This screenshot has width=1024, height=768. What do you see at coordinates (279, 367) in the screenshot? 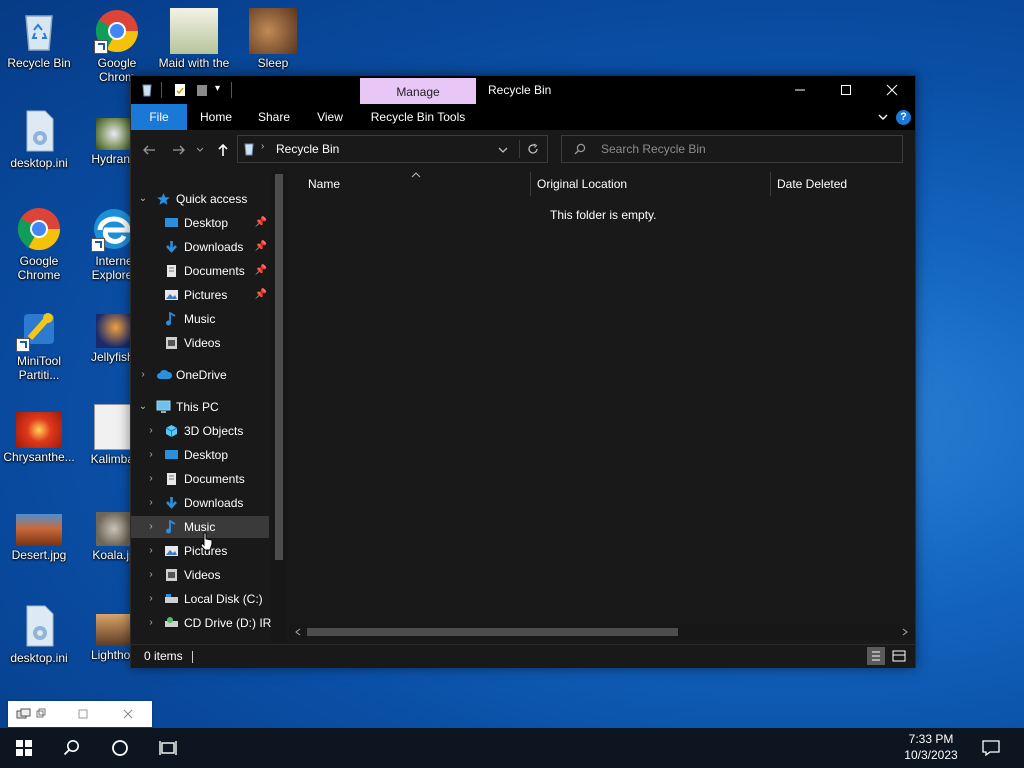
I see `nav-pane-scroll-thumb` at bounding box center [279, 367].